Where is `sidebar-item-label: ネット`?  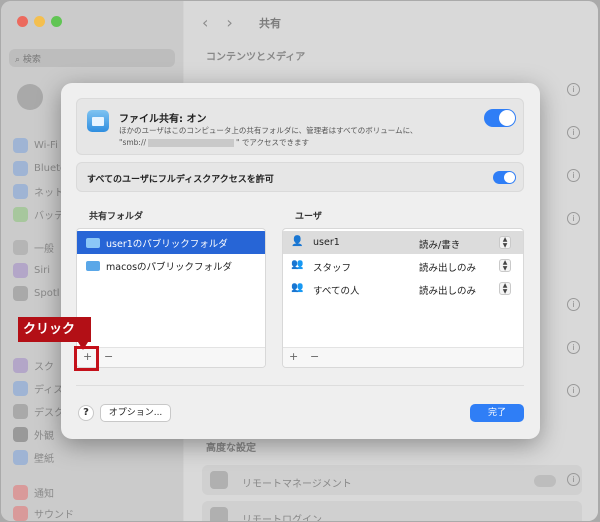
sidebar-item-label: ネット is located at coordinates (49, 193).